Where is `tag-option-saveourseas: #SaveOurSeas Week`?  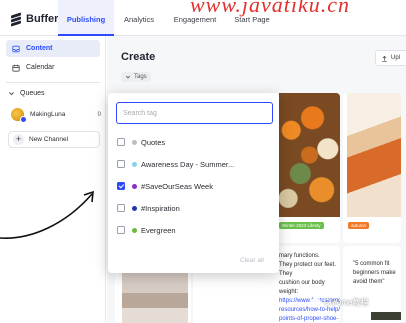
tag-option-saveourseas: #SaveOurSeas Week is located at coordinates (197, 186).